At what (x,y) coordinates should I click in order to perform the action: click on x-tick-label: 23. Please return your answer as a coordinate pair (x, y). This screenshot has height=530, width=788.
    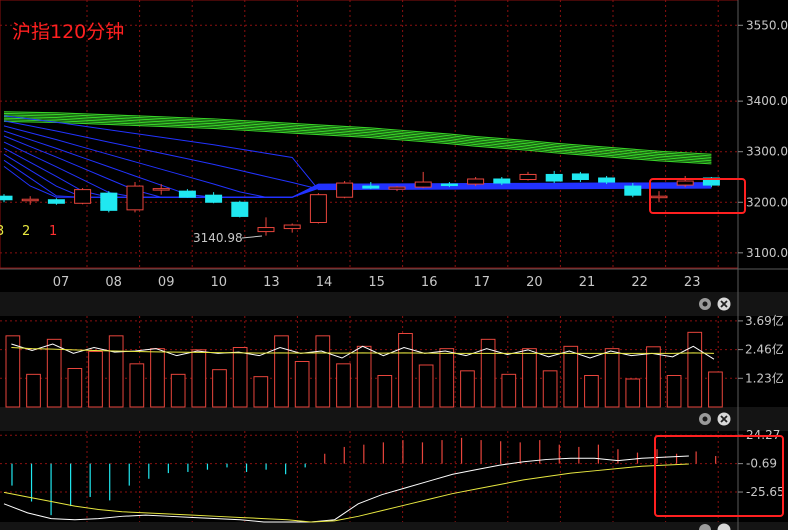
    Looking at the image, I should click on (692, 282).